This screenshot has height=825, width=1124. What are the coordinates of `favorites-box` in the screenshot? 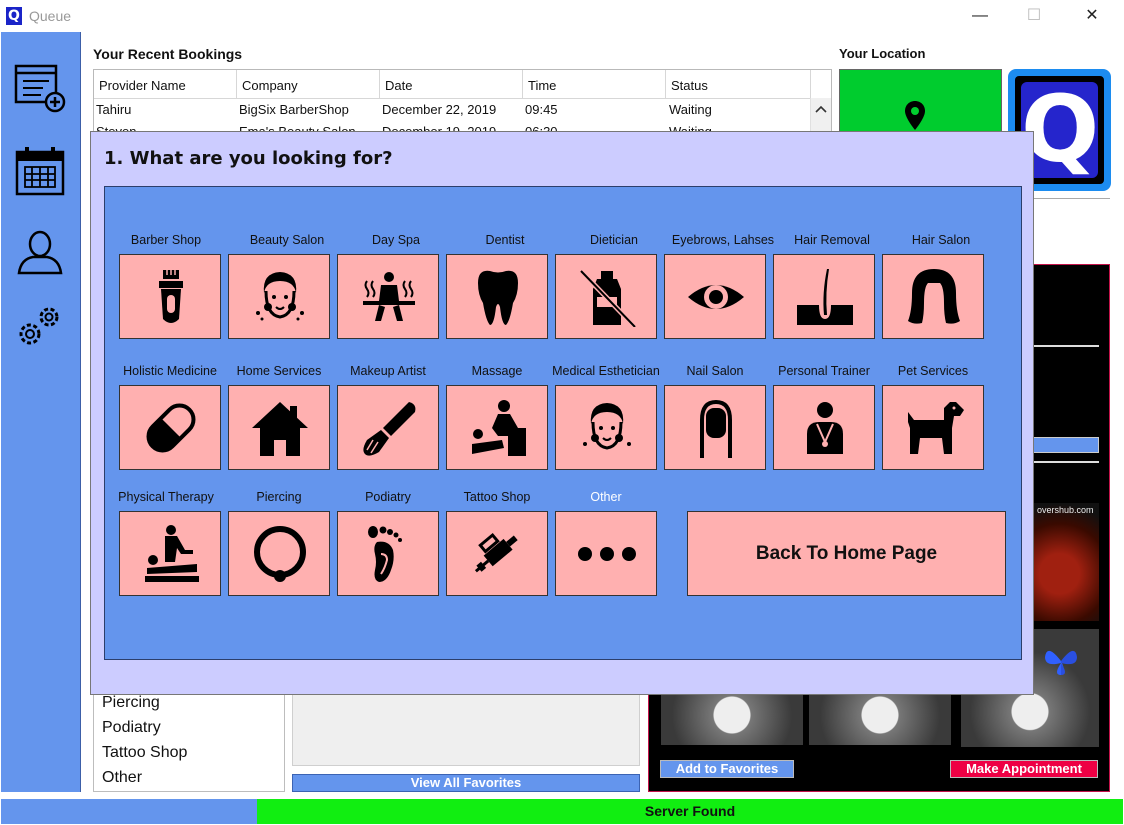 It's located at (466, 728).